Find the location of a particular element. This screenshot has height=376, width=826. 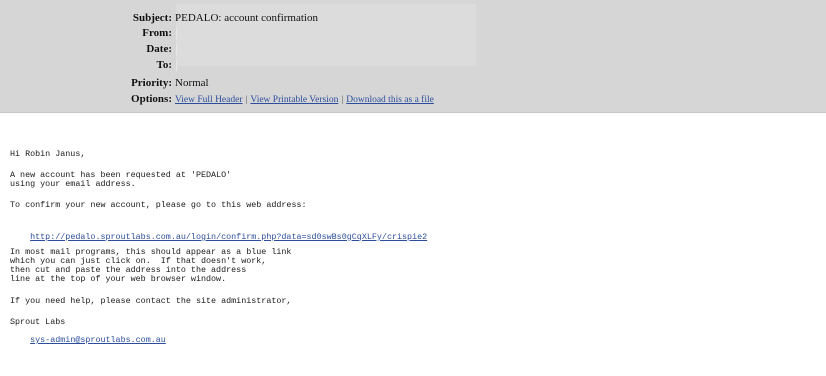

subject-label: Subject: is located at coordinates (152, 18).